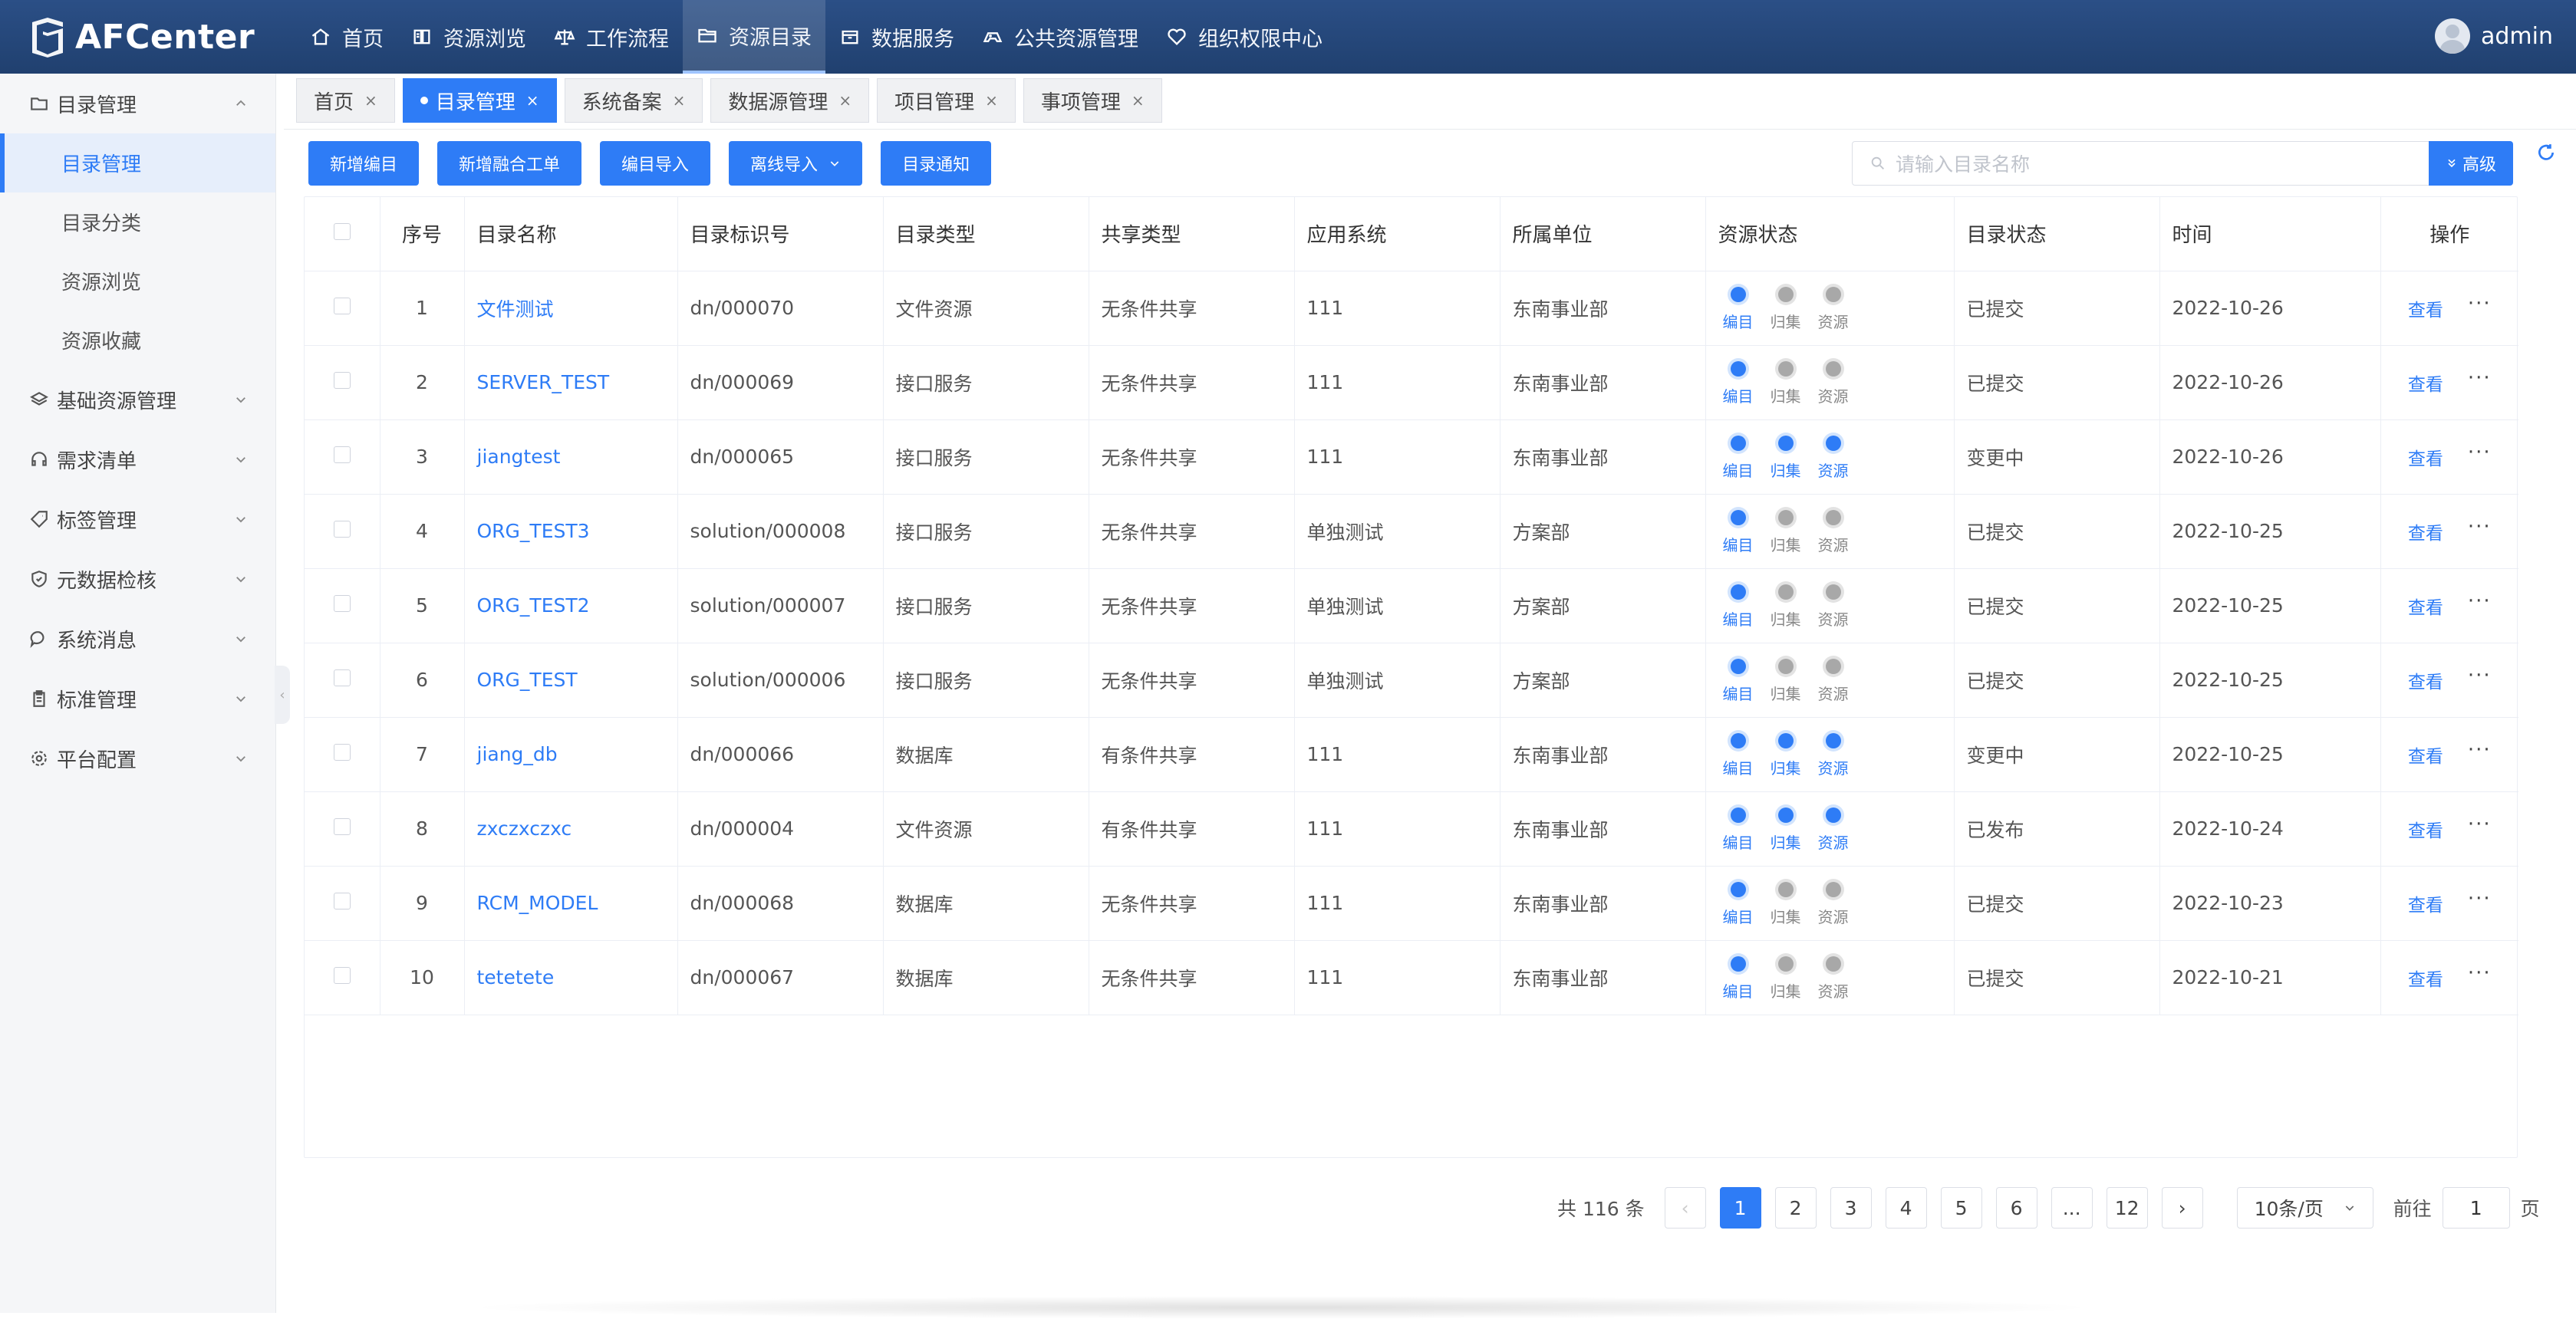 The image size is (2576, 1319). Describe the element at coordinates (571, 457) in the screenshot. I see `cell-name-link: jiangtest` at that location.